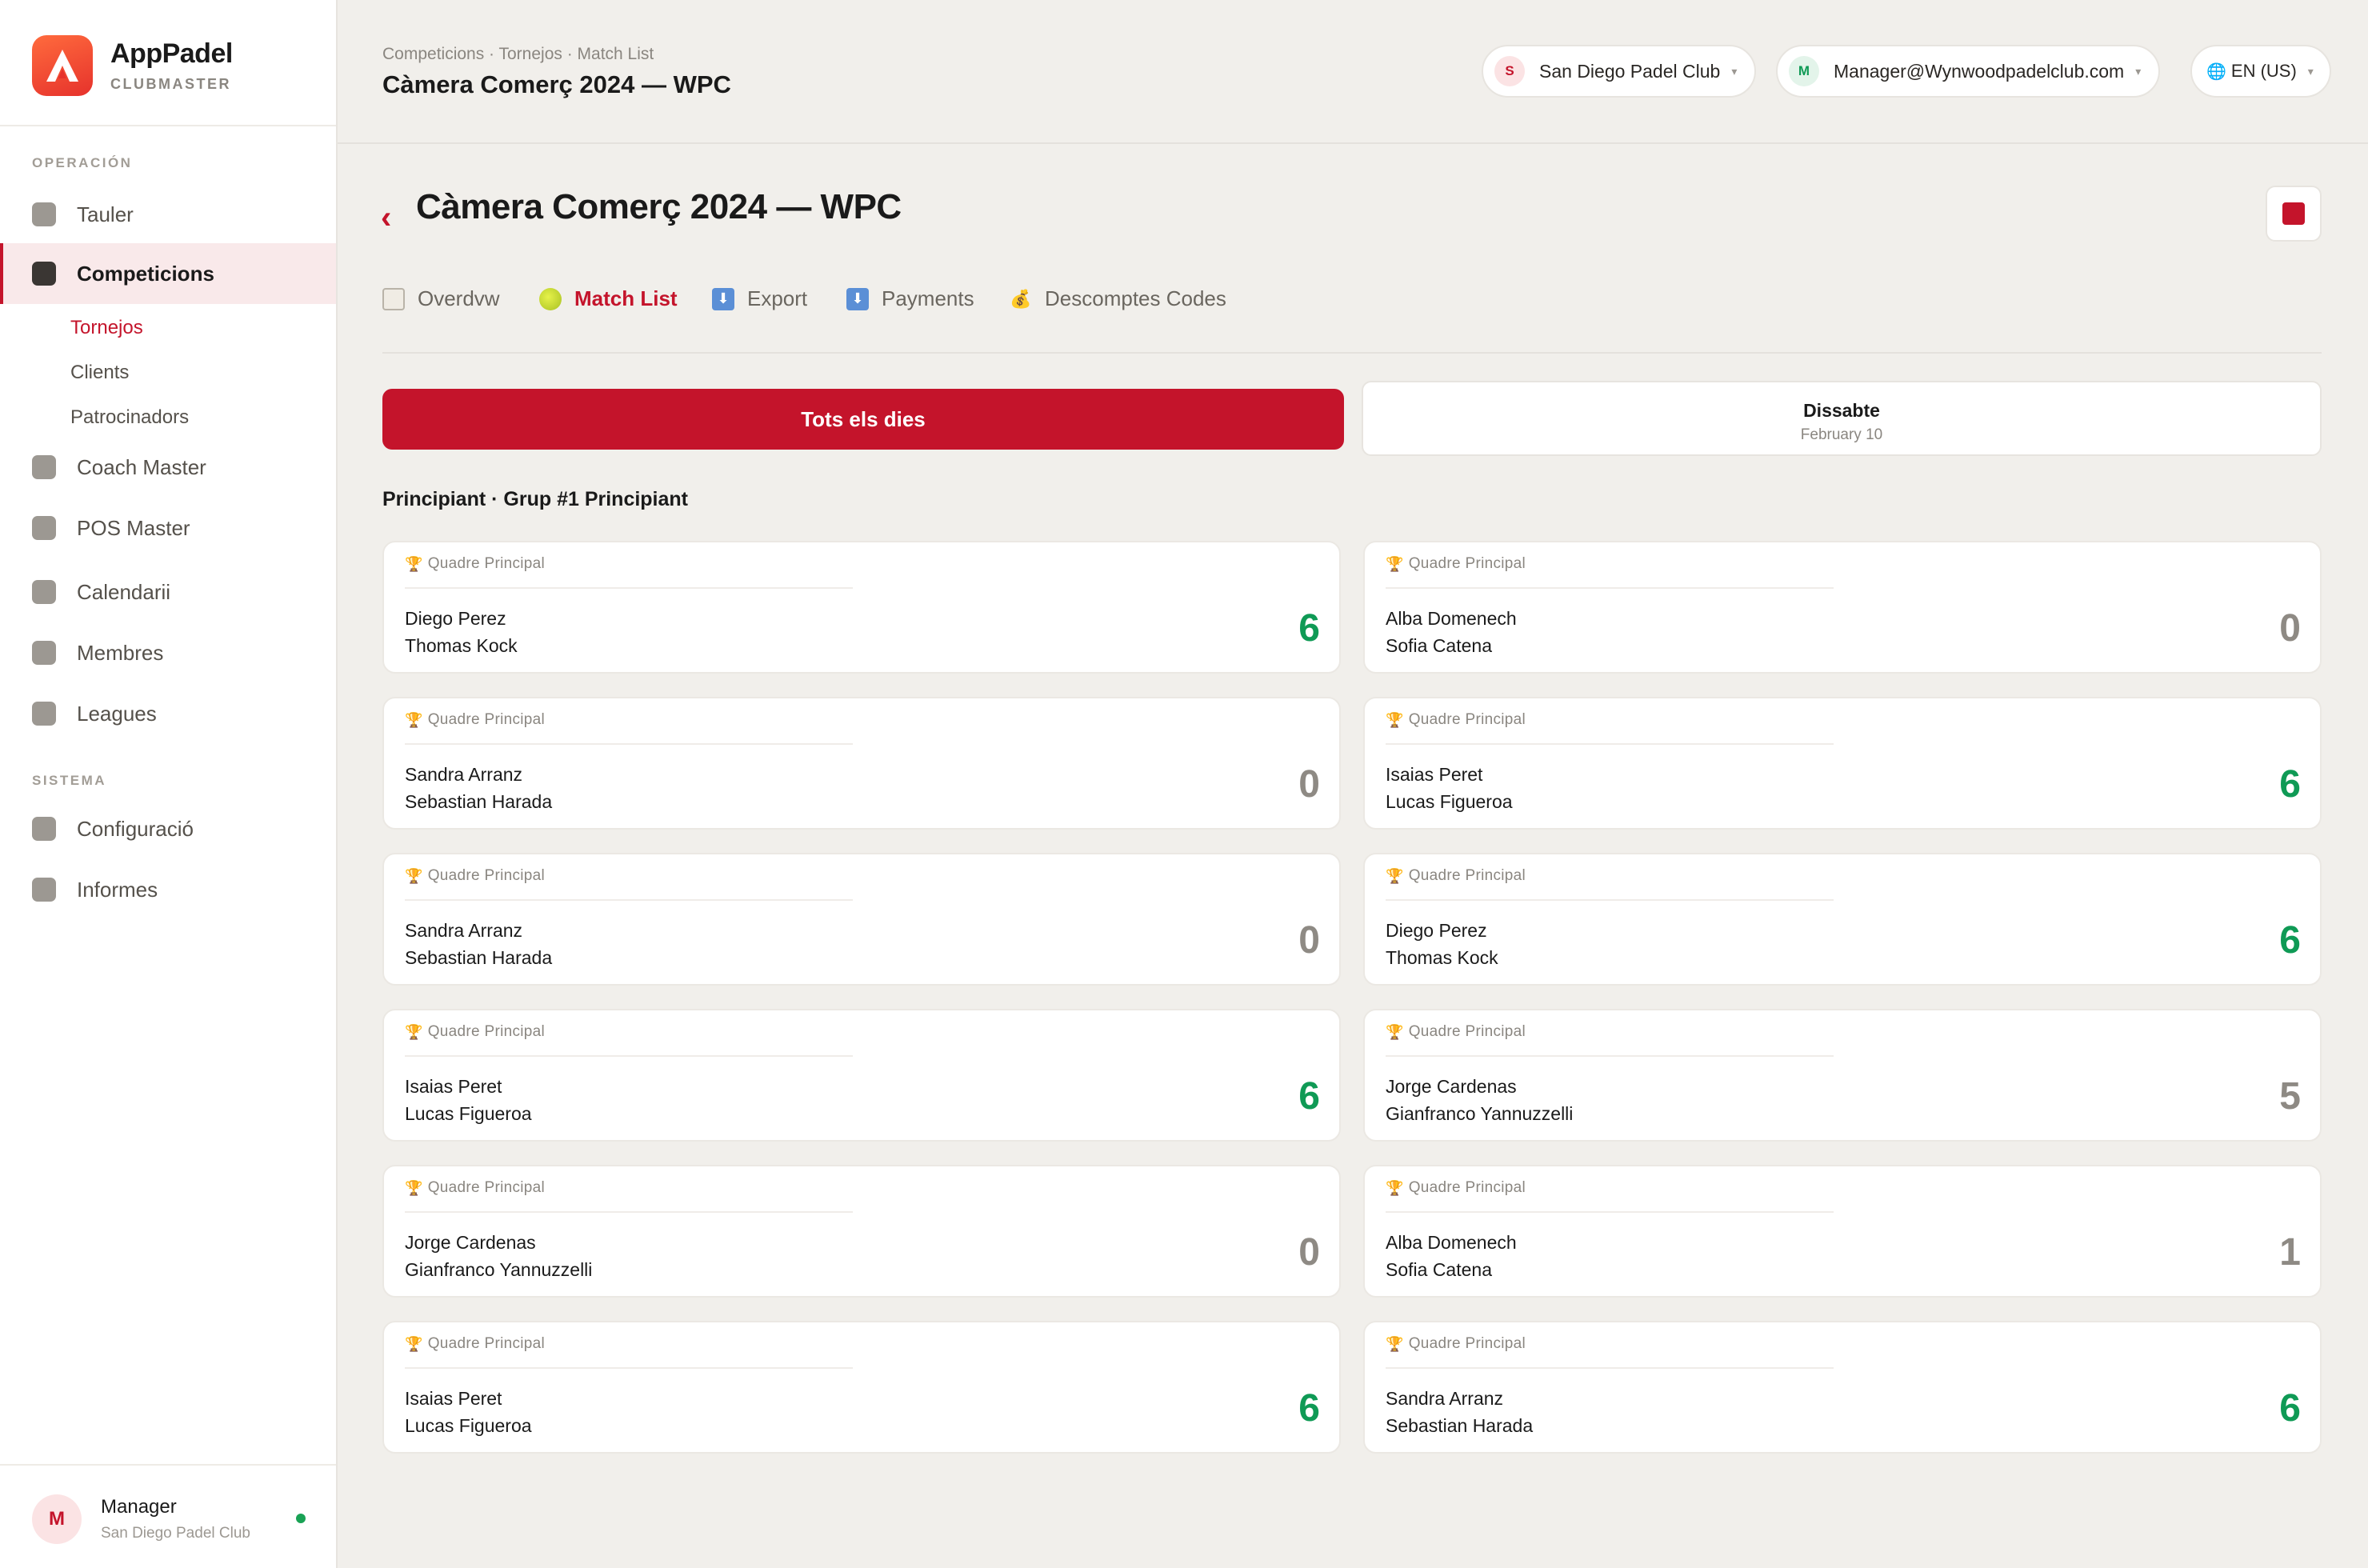 The width and height of the screenshot is (2368, 1568). I want to click on pos-master-icon, so click(44, 528).